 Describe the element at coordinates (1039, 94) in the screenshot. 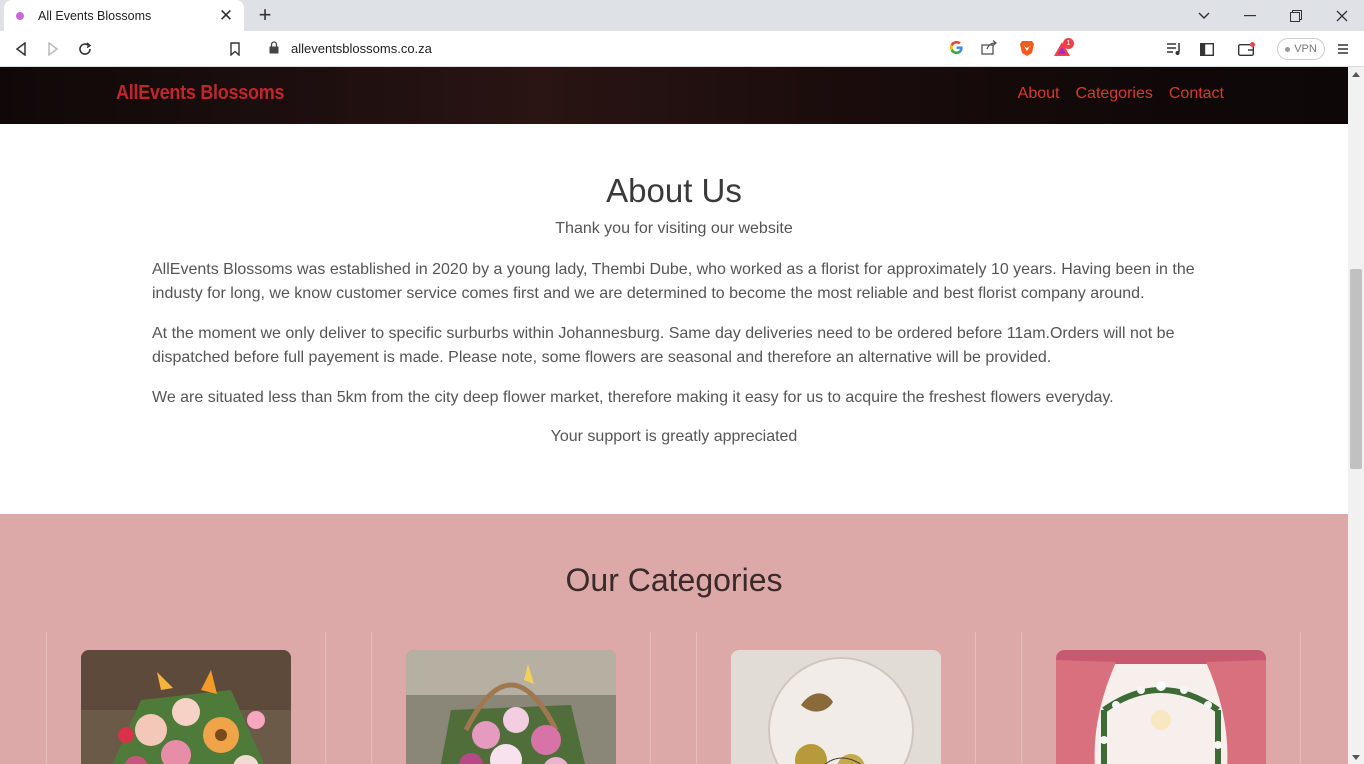

I see `nav-link-about: About` at that location.